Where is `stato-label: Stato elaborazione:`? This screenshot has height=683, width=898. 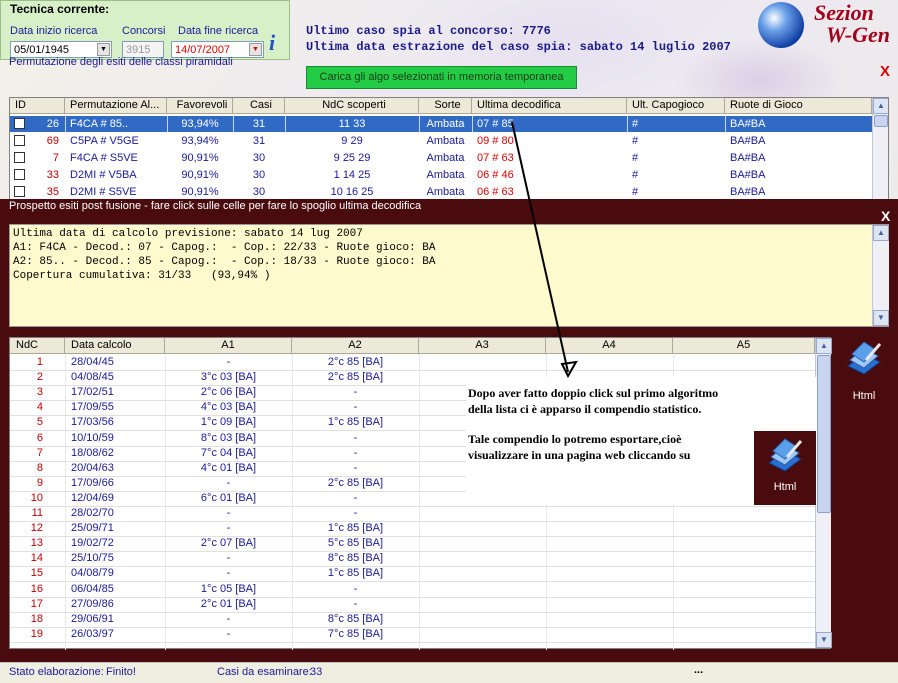 stato-label: Stato elaborazione: is located at coordinates (56, 672).